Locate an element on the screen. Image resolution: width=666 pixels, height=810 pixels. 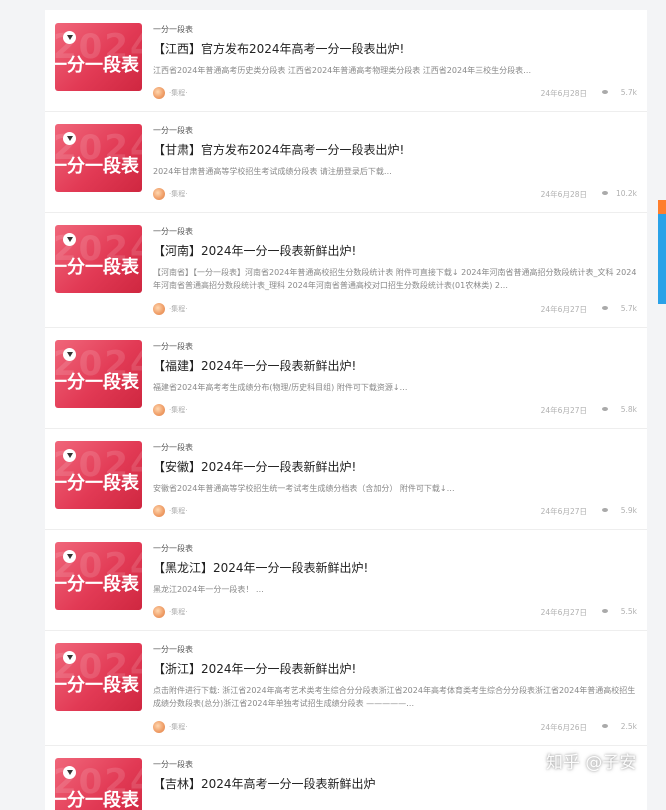
watermark: 知乎 @子安 is located at coordinates (591, 763).